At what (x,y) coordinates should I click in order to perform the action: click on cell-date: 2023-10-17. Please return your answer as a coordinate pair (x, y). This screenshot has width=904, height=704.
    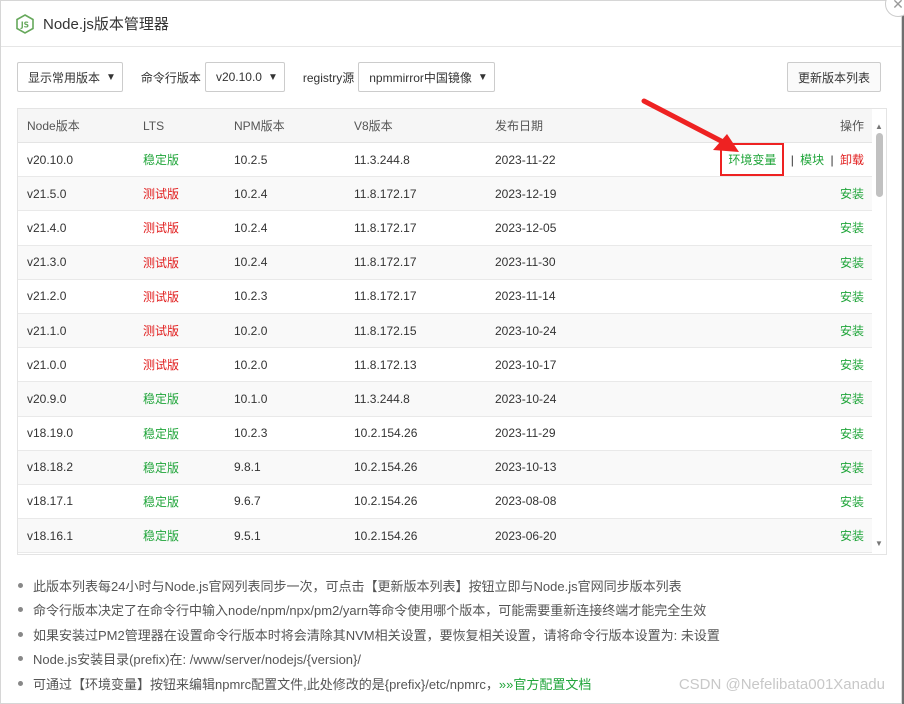
    Looking at the image, I should click on (526, 364).